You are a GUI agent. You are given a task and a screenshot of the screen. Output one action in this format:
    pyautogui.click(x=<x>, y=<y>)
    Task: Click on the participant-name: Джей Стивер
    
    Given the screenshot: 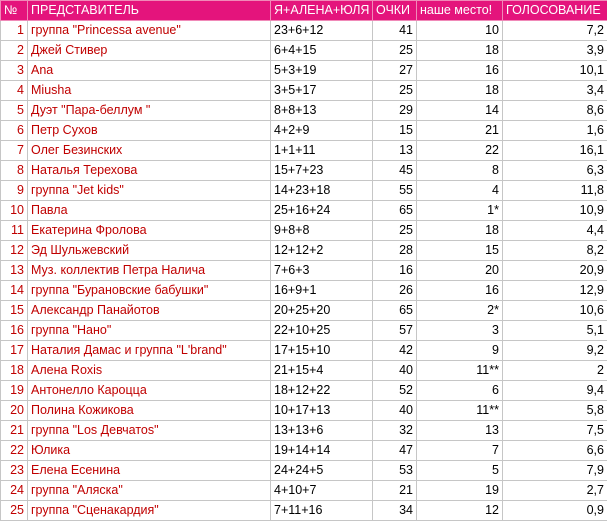 What is the action you would take?
    pyautogui.click(x=149, y=50)
    